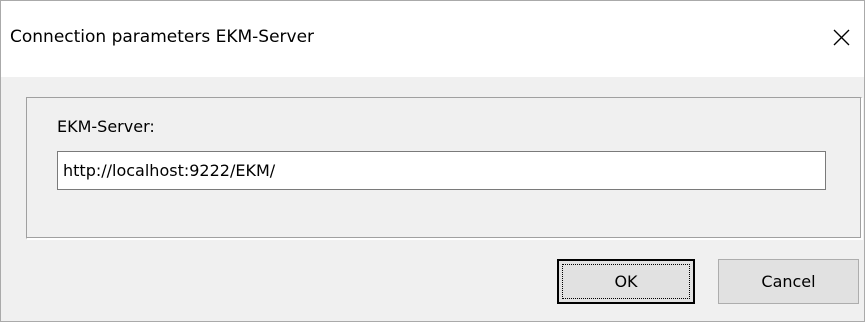  I want to click on focus-rectangle, so click(626, 281).